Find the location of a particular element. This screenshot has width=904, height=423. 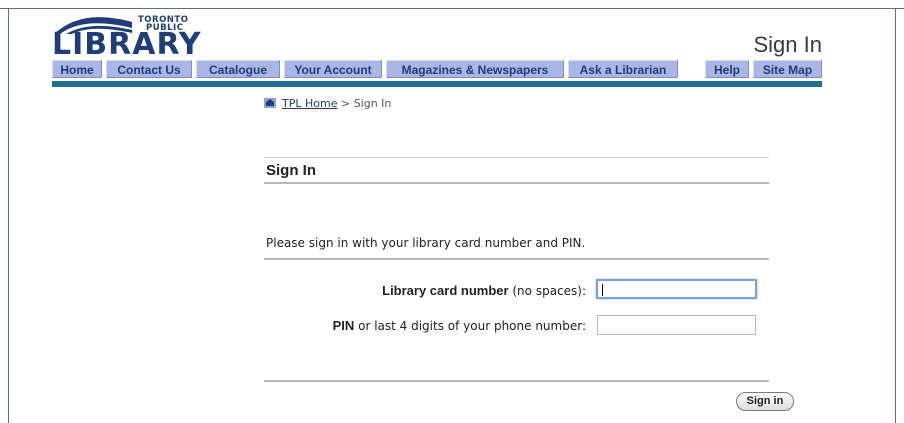

nav-your-account: Your Account is located at coordinates (333, 69).